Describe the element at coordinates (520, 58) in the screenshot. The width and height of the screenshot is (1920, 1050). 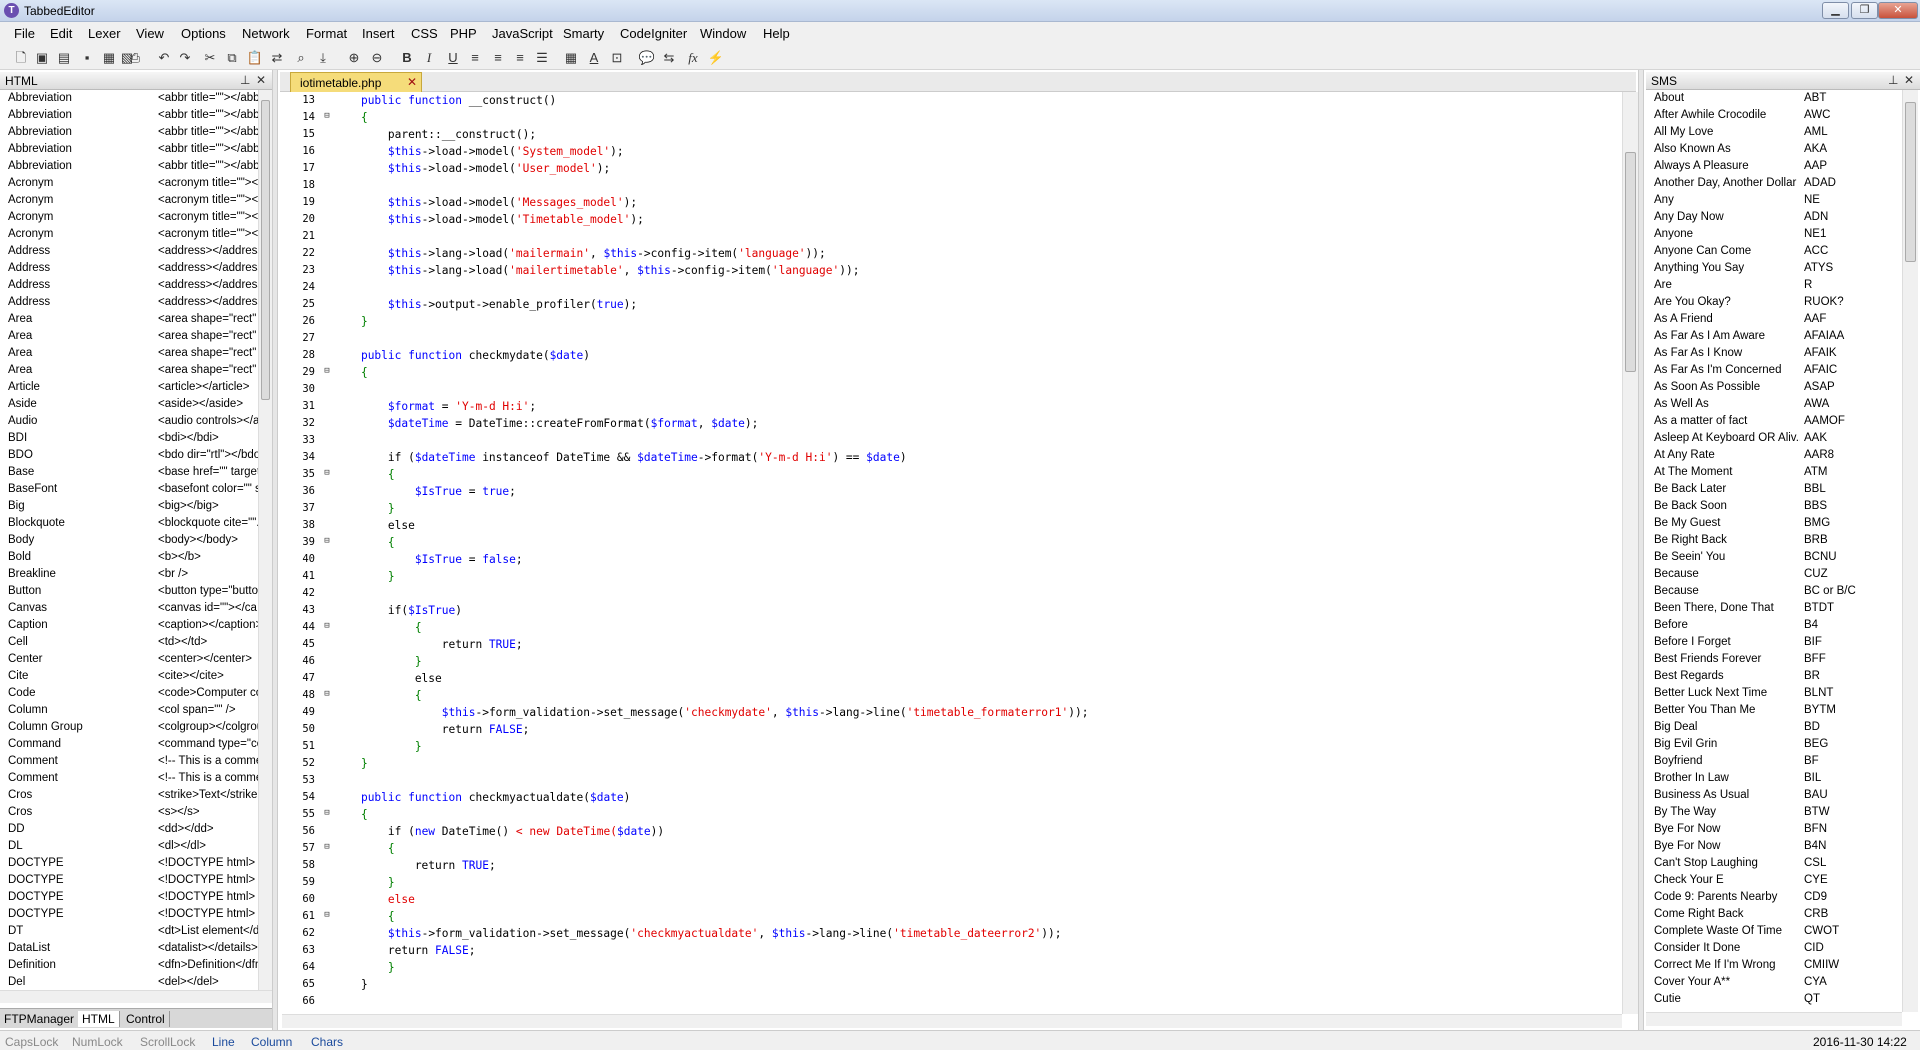
I see `align-right-icon: ≡` at that location.